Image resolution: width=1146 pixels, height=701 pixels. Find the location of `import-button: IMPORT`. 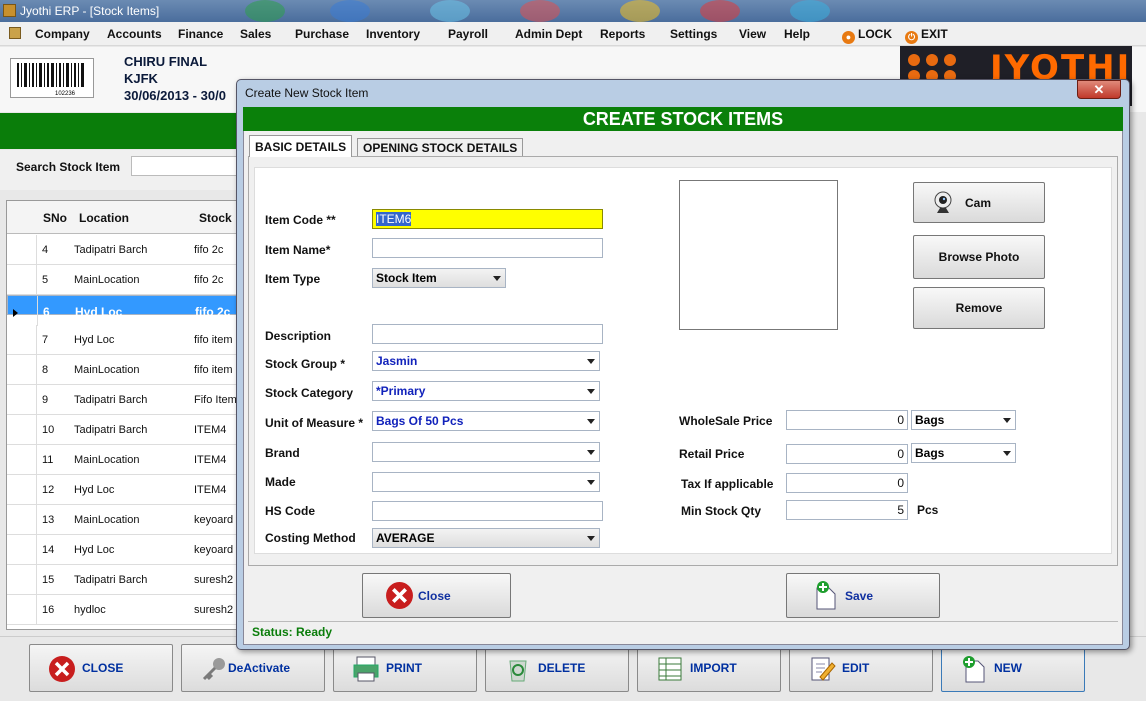

import-button: IMPORT is located at coordinates (709, 668).